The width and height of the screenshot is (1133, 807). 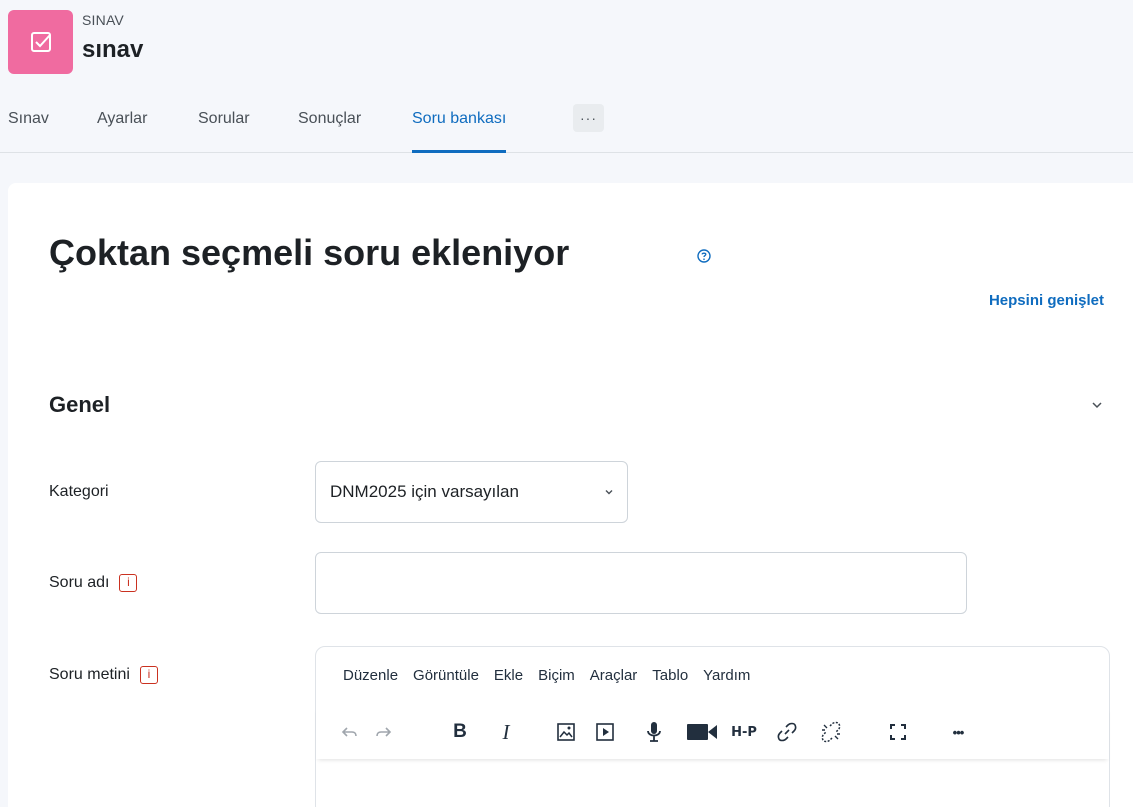 I want to click on menu-insert: Ekle, so click(x=508, y=675).